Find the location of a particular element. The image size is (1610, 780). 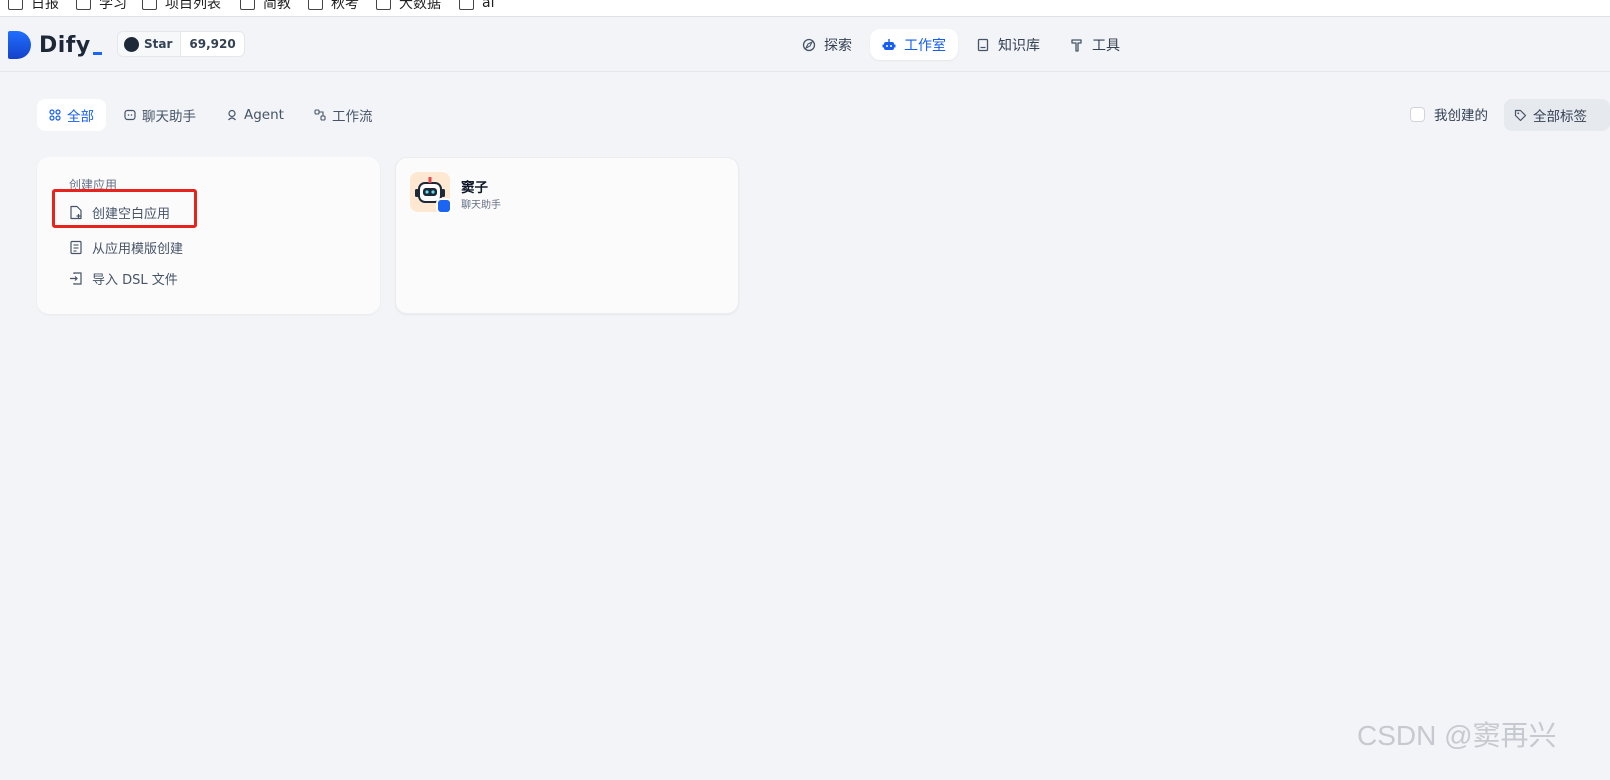

tab-agent: Agent is located at coordinates (255, 115).